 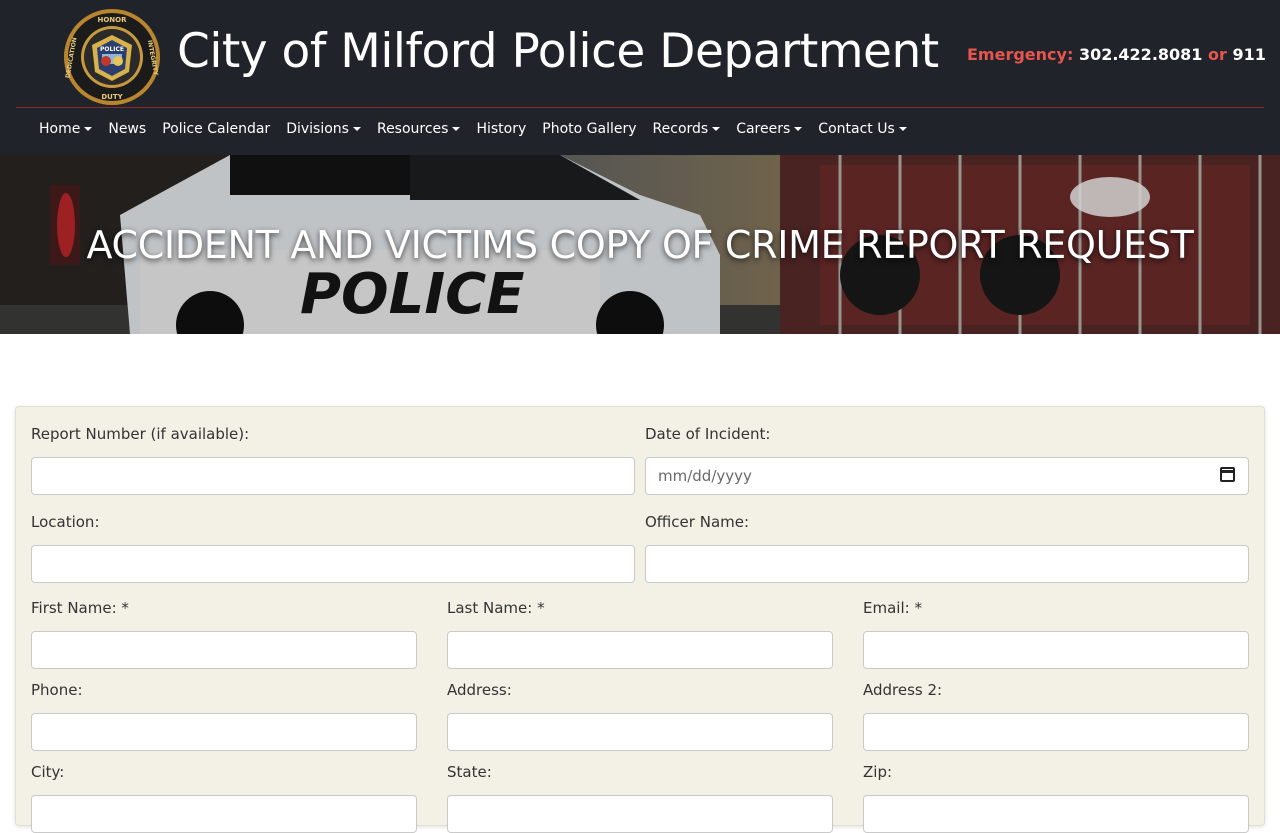 I want to click on nav-item-careers: Careers, so click(x=769, y=129).